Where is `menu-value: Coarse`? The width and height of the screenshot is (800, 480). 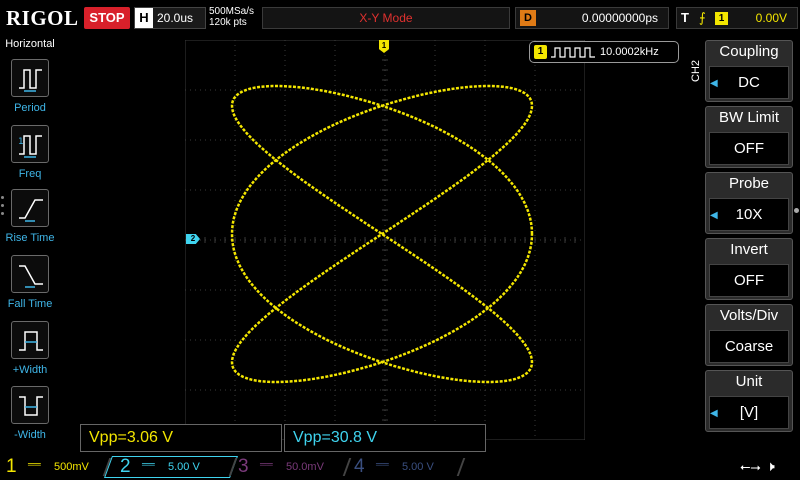 menu-value: Coarse is located at coordinates (749, 346).